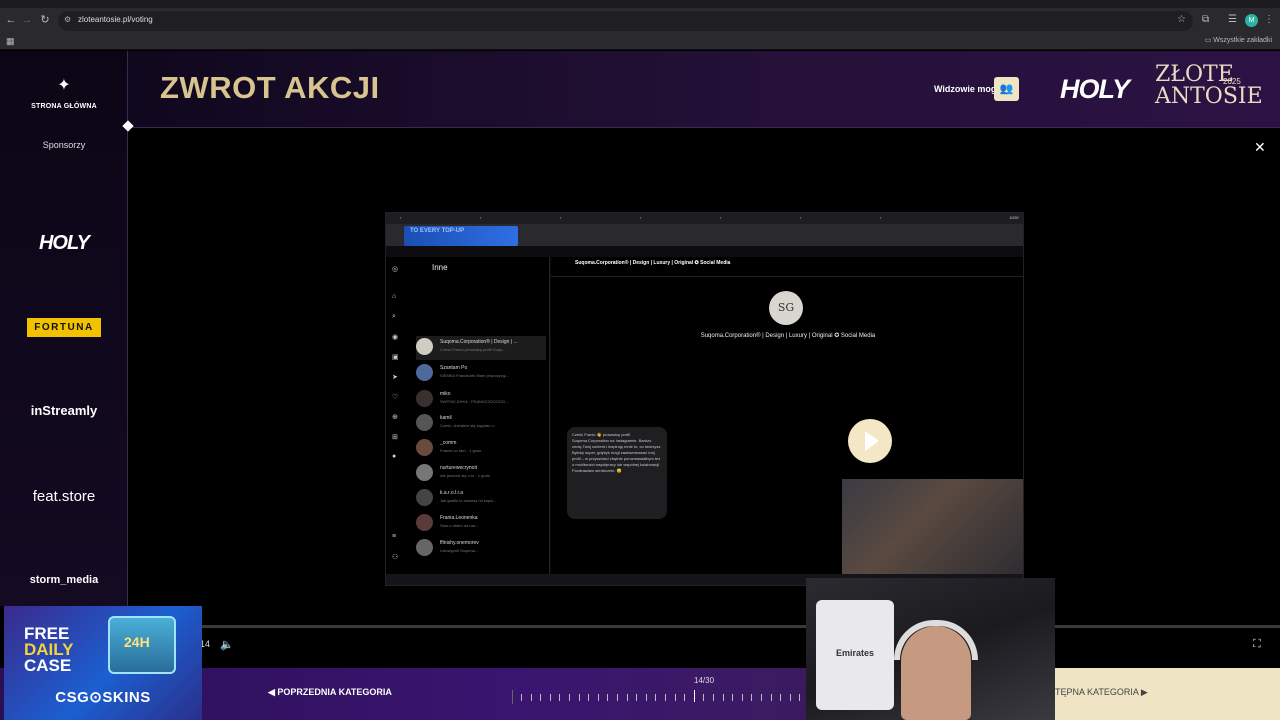 This screenshot has height=720, width=1280. I want to click on video-dm-title: Inne, so click(440, 267).